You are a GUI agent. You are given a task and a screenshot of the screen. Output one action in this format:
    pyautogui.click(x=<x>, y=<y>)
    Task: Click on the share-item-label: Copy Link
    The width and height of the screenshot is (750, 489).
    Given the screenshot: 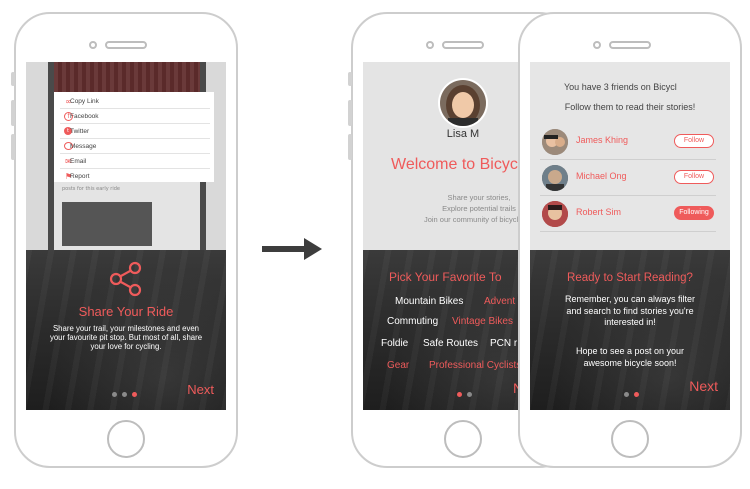 What is the action you would take?
    pyautogui.click(x=84, y=101)
    